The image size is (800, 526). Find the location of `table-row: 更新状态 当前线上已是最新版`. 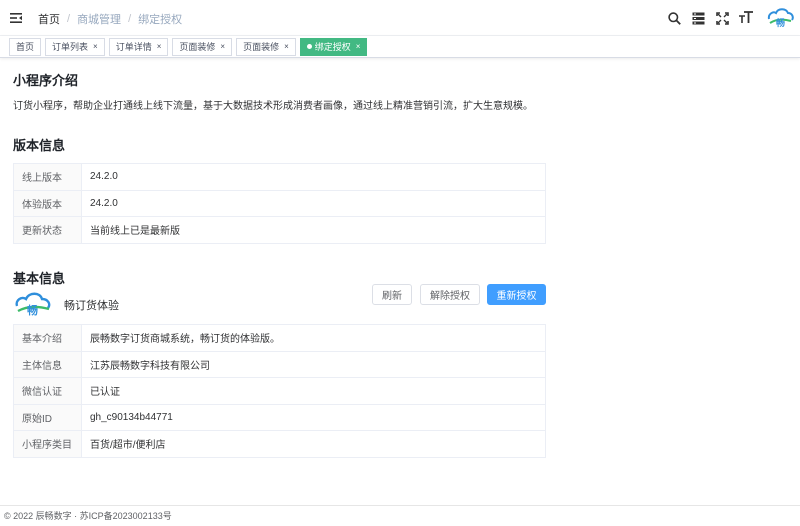

table-row: 更新状态 当前线上已是最新版 is located at coordinates (279, 230).